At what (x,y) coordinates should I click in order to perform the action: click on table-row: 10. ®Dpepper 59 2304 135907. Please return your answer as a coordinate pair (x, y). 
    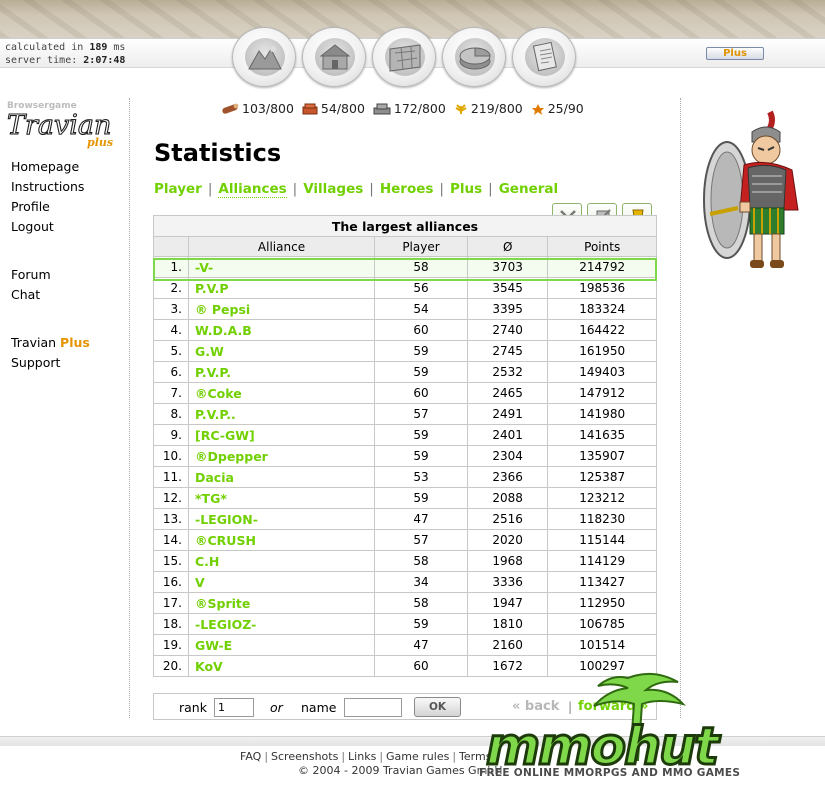
    Looking at the image, I should click on (405, 456).